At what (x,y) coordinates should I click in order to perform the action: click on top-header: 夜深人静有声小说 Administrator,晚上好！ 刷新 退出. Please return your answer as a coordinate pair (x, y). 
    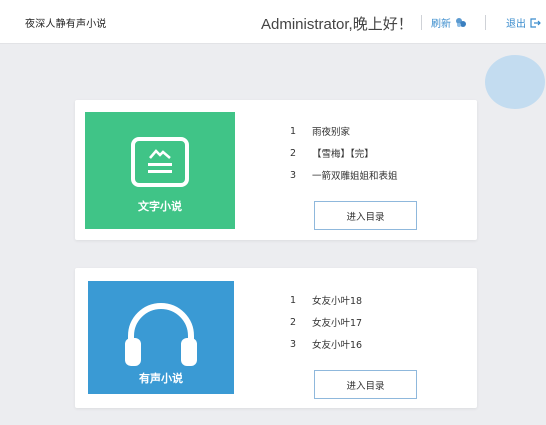
    Looking at the image, I should click on (273, 22).